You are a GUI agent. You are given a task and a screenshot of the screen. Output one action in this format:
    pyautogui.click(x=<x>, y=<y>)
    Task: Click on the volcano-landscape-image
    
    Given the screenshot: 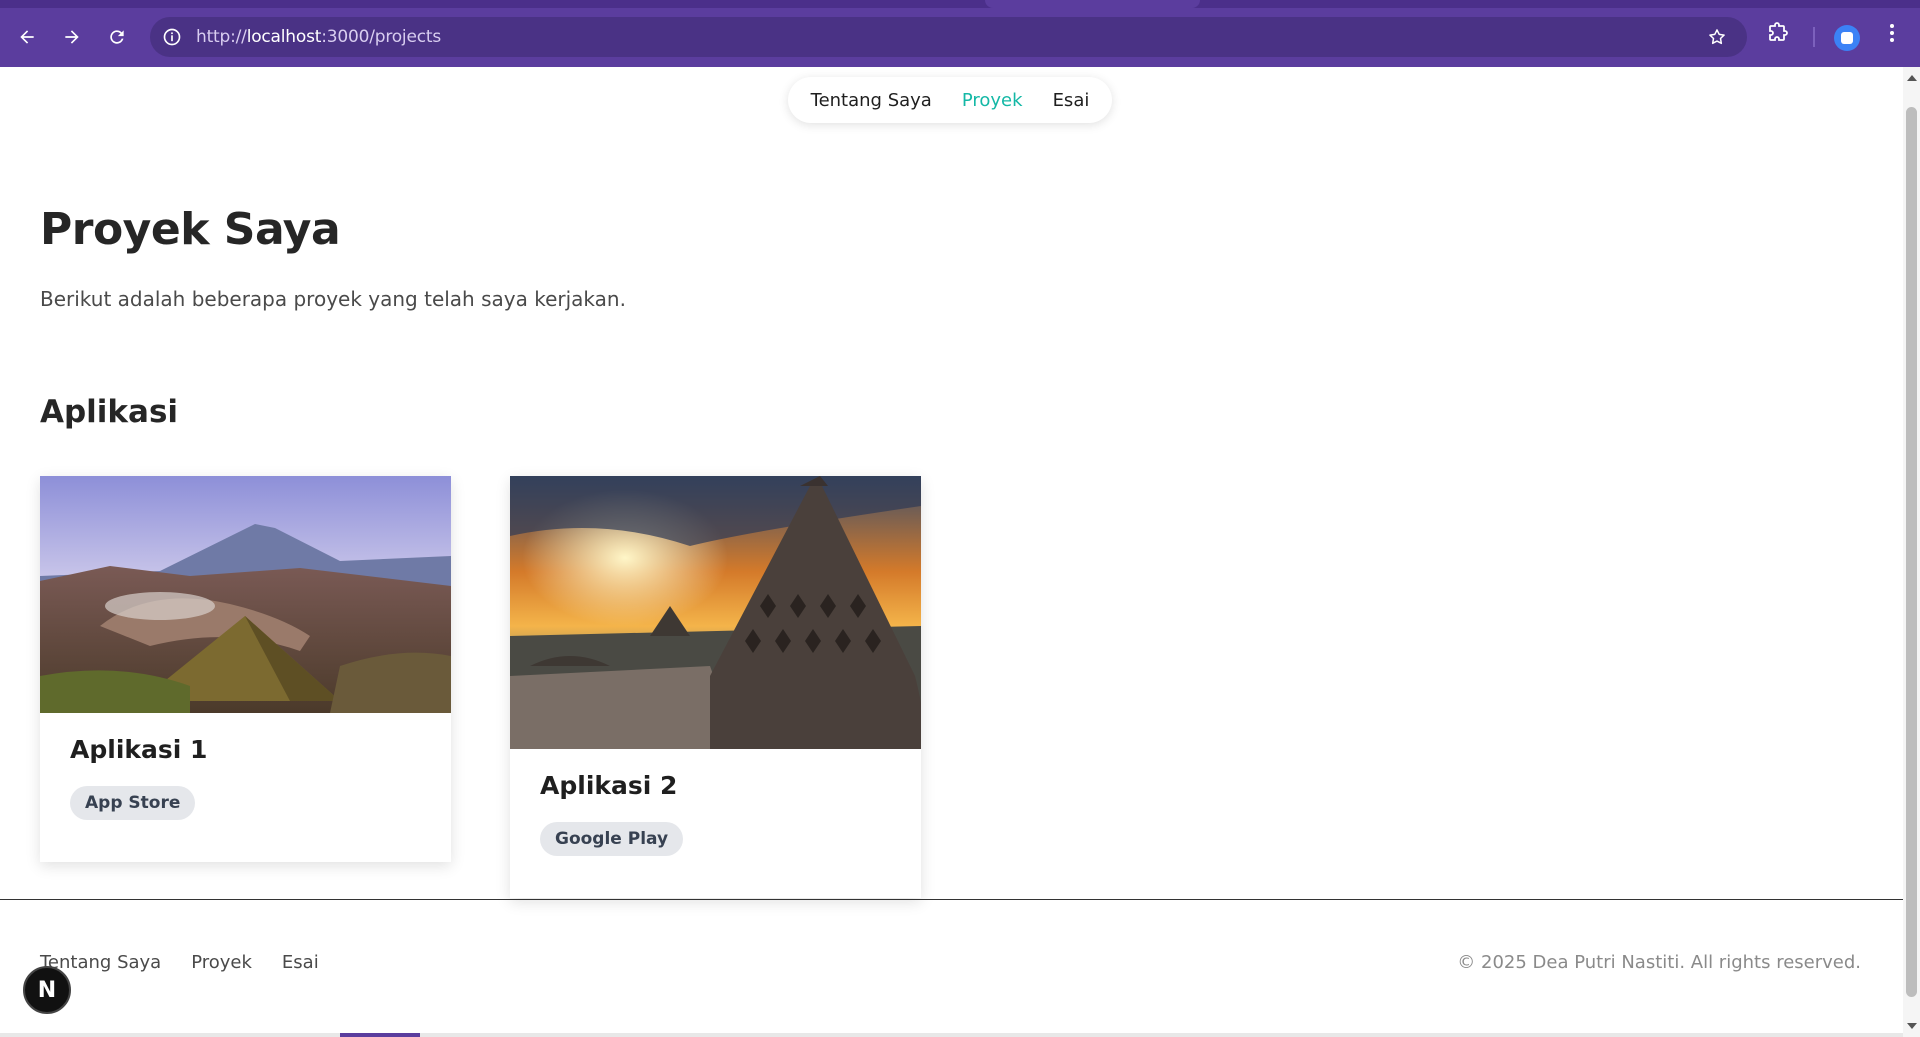 What is the action you would take?
    pyautogui.click(x=245, y=594)
    